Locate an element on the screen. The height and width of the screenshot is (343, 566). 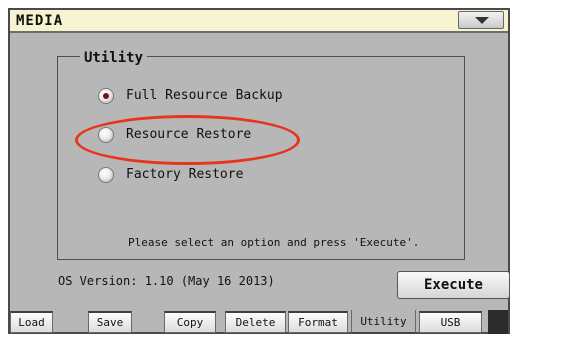
tab-format: Format is located at coordinates (318, 322).